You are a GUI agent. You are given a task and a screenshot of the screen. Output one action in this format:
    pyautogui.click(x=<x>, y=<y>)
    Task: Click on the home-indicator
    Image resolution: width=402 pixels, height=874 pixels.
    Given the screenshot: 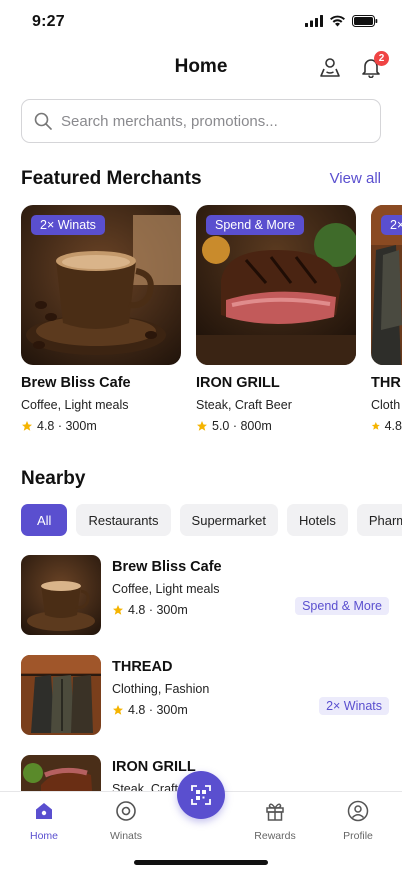 What is the action you would take?
    pyautogui.click(x=201, y=862)
    